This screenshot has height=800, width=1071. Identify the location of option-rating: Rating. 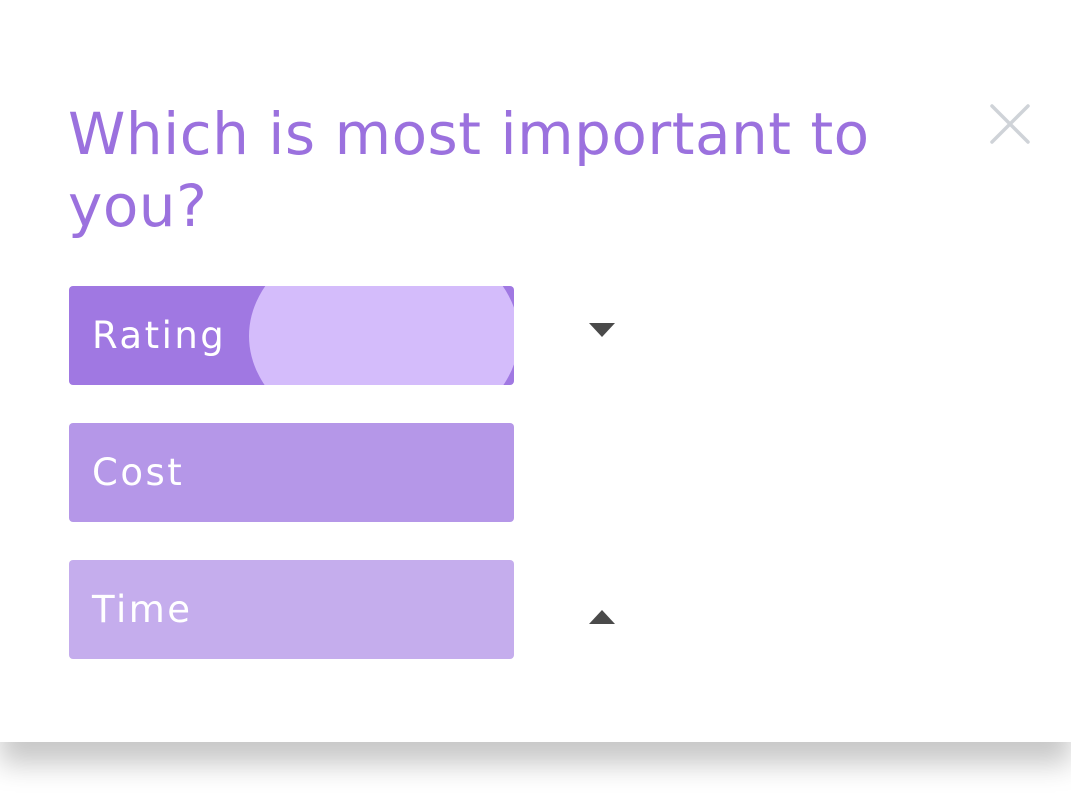
(291, 335).